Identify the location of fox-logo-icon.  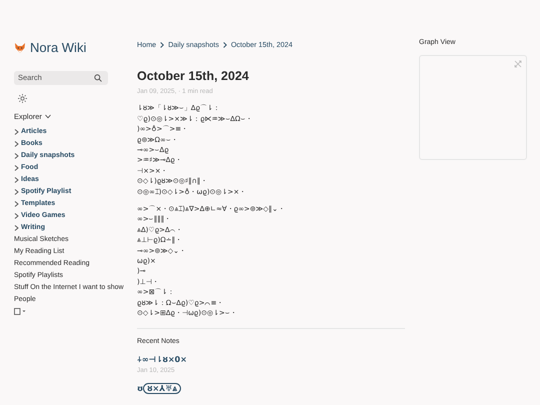
(20, 48).